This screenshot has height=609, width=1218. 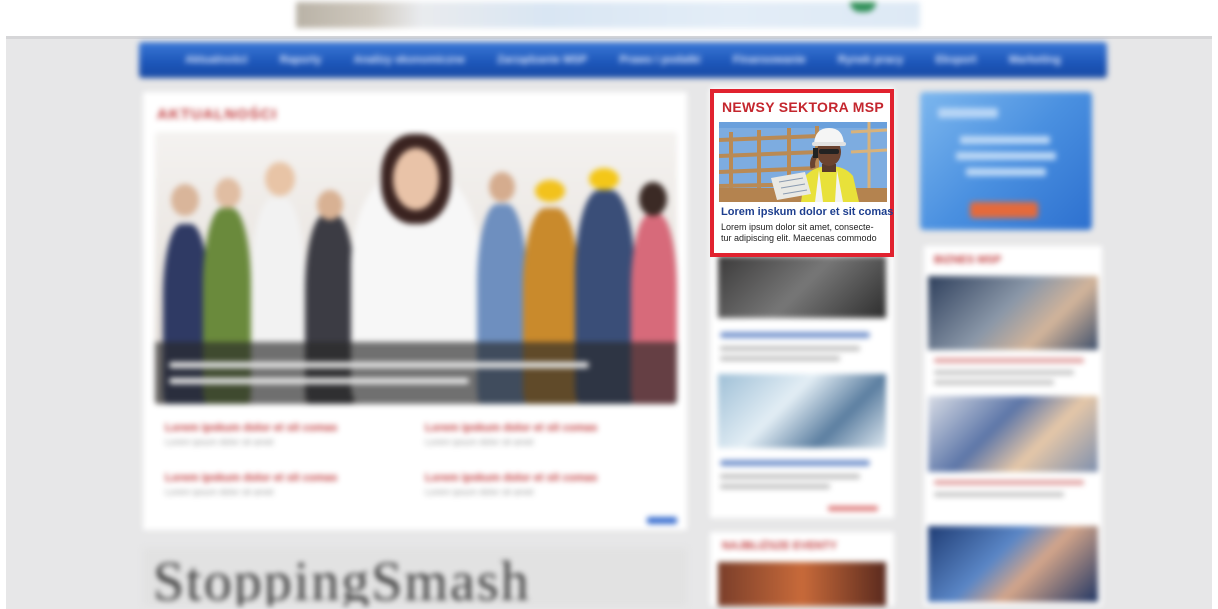 I want to click on top-banner-ad, so click(x=608, y=15).